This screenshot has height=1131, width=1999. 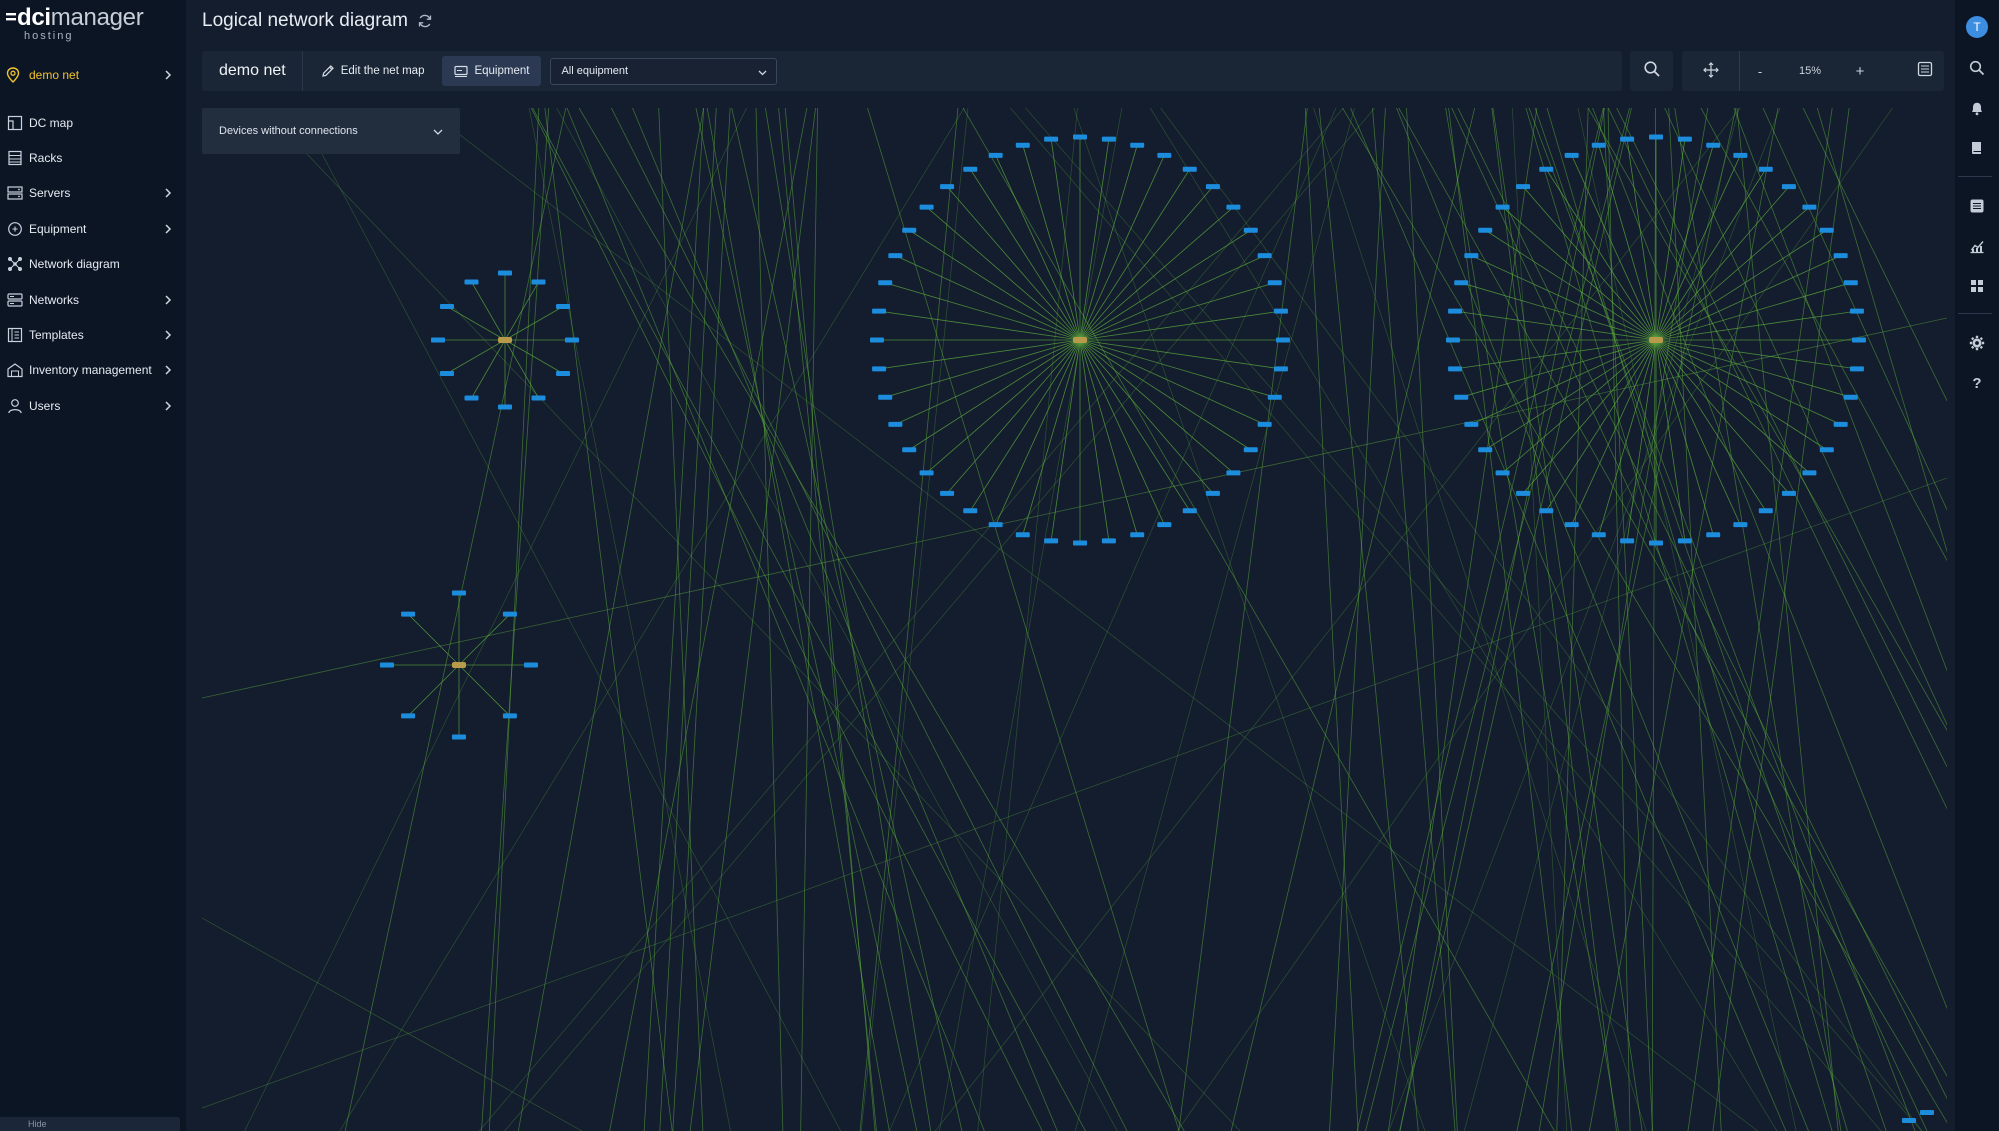 What do you see at coordinates (93, 264) in the screenshot?
I see `sidebar-item-network-diagram: Network diagram` at bounding box center [93, 264].